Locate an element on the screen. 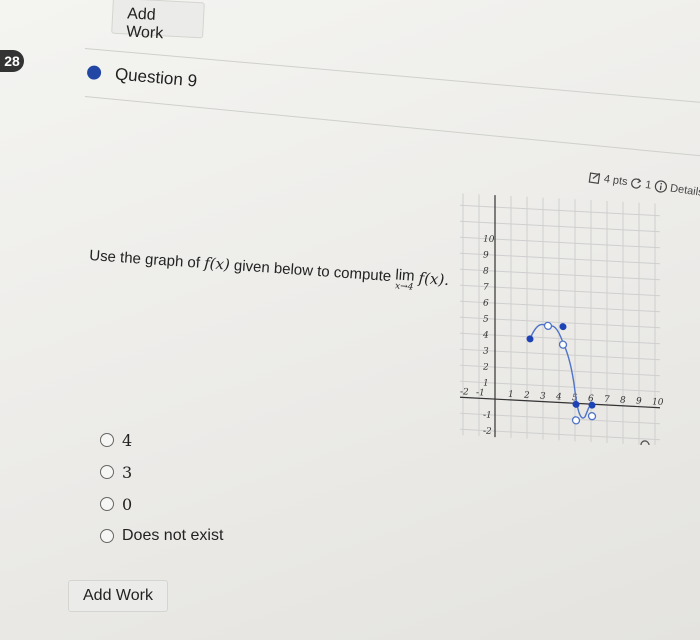 This screenshot has width=700, height=640. add-work-button-bottom: Add Work is located at coordinates (118, 596).